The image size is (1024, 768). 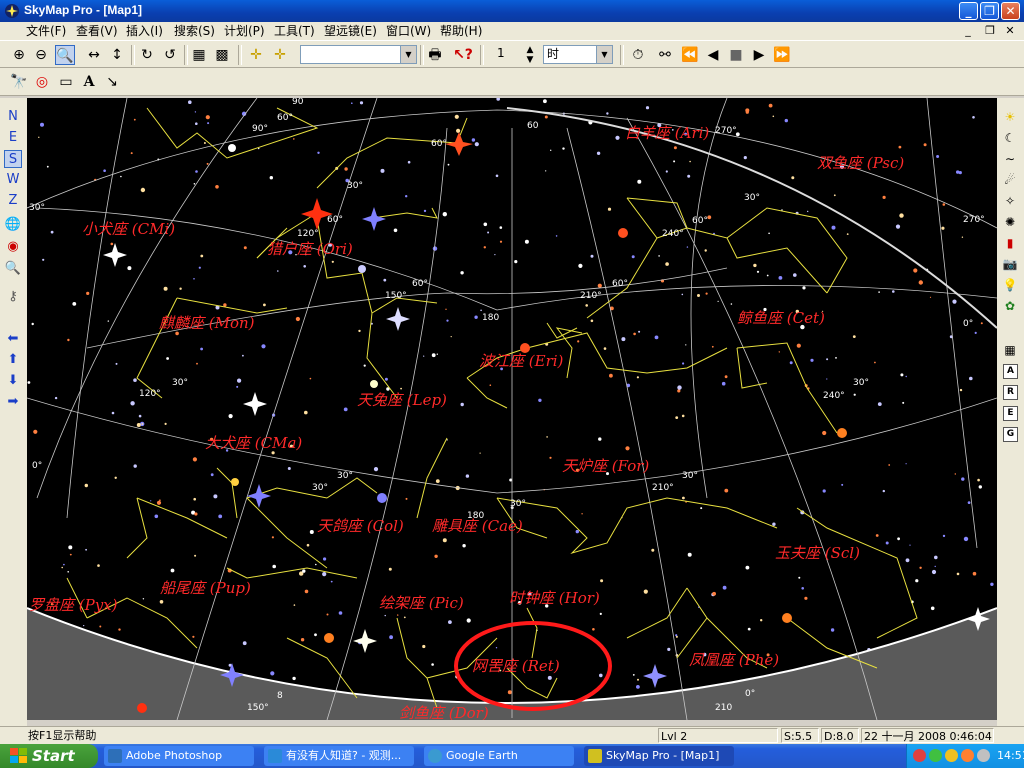 I want to click on label-e-button: E, so click(x=1010, y=413).